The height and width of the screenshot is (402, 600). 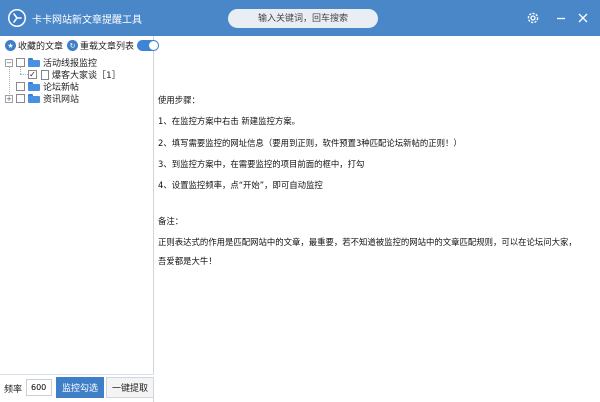 What do you see at coordinates (533, 18) in the screenshot?
I see `settings-gear-icon` at bounding box center [533, 18].